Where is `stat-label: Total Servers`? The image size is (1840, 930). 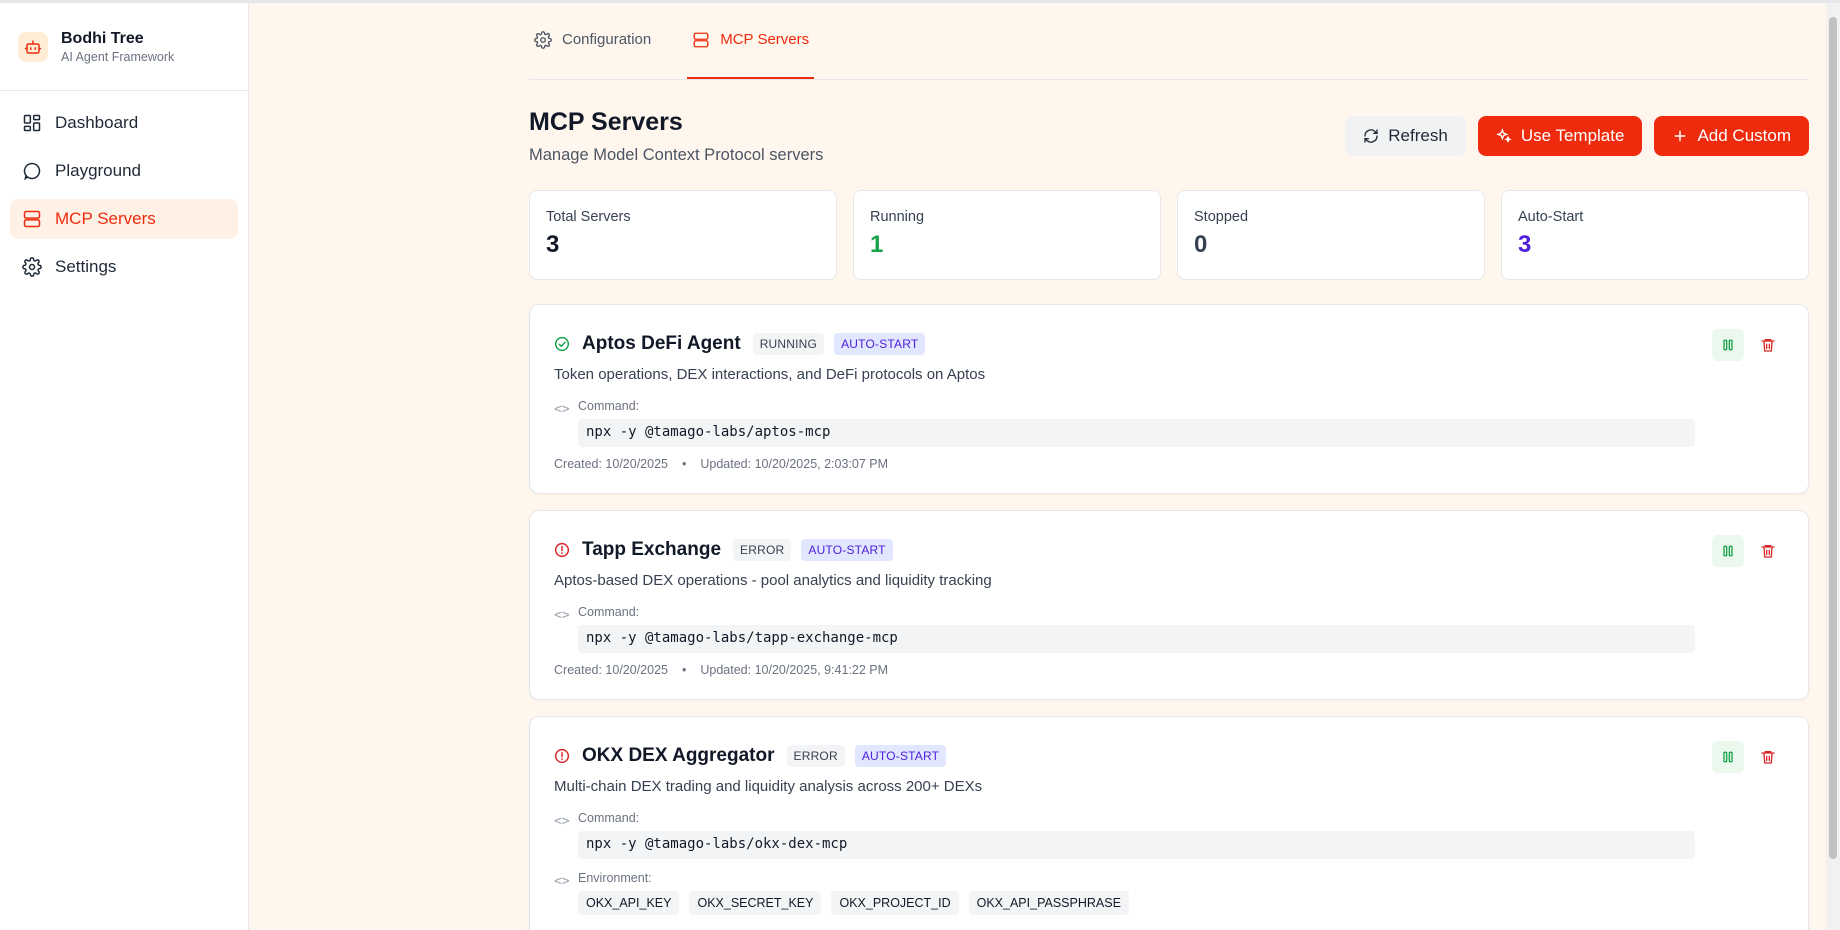
stat-label: Total Servers is located at coordinates (588, 217).